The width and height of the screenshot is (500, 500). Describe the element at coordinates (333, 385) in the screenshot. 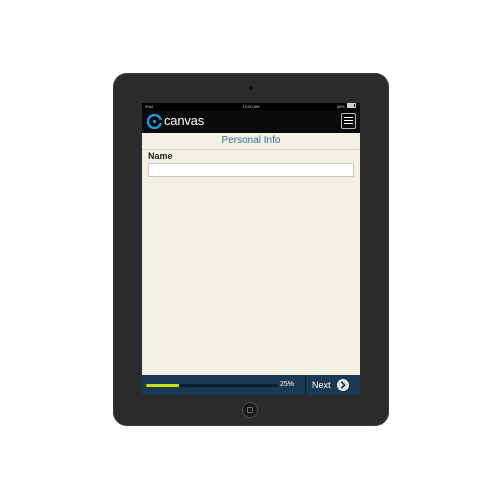

I see `next-button: Next` at that location.